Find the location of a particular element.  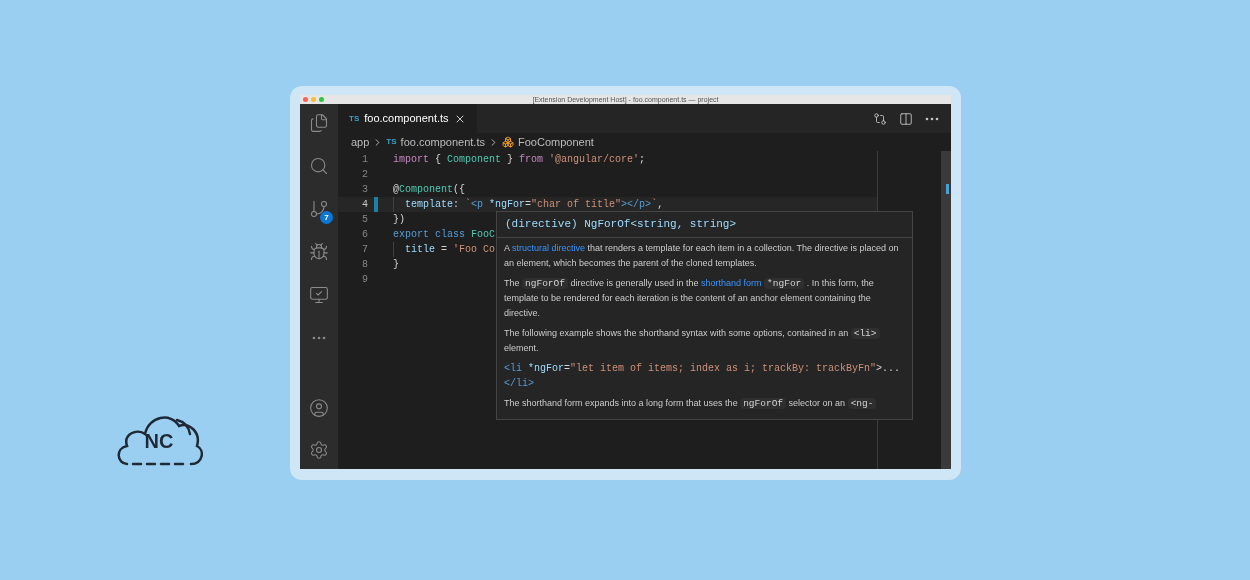

more-actions-icon is located at coordinates (932, 118).